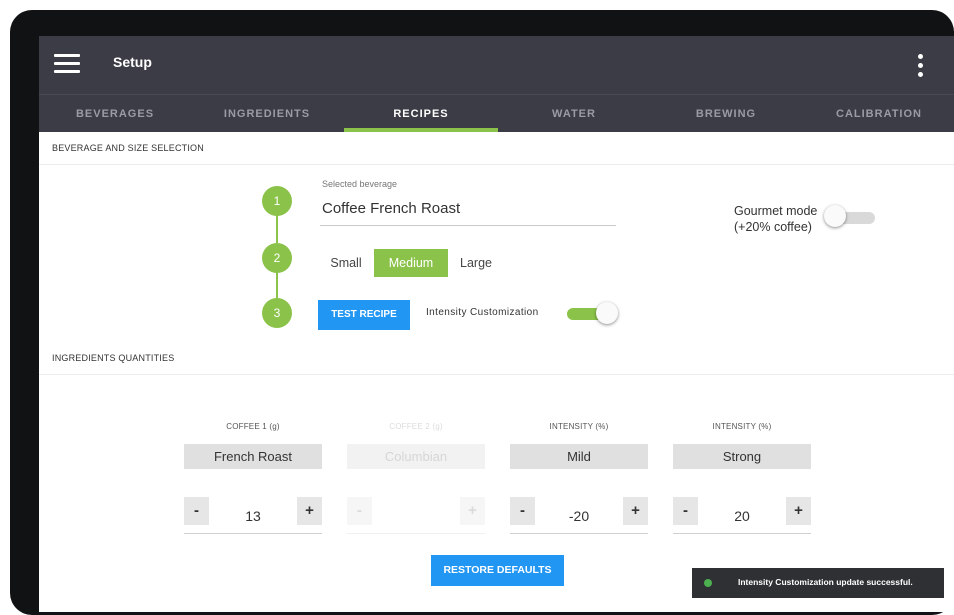 Image resolution: width=954 pixels, height=615 pixels. Describe the element at coordinates (277, 201) in the screenshot. I see `step-1-badge: 1` at that location.